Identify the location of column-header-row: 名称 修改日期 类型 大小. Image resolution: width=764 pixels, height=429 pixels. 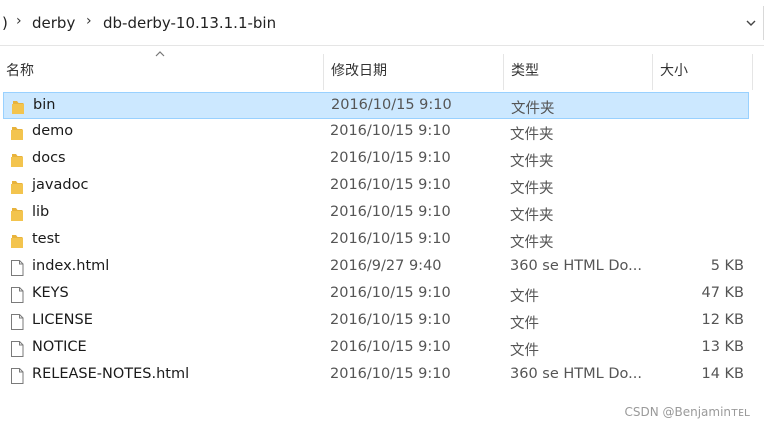
(382, 68).